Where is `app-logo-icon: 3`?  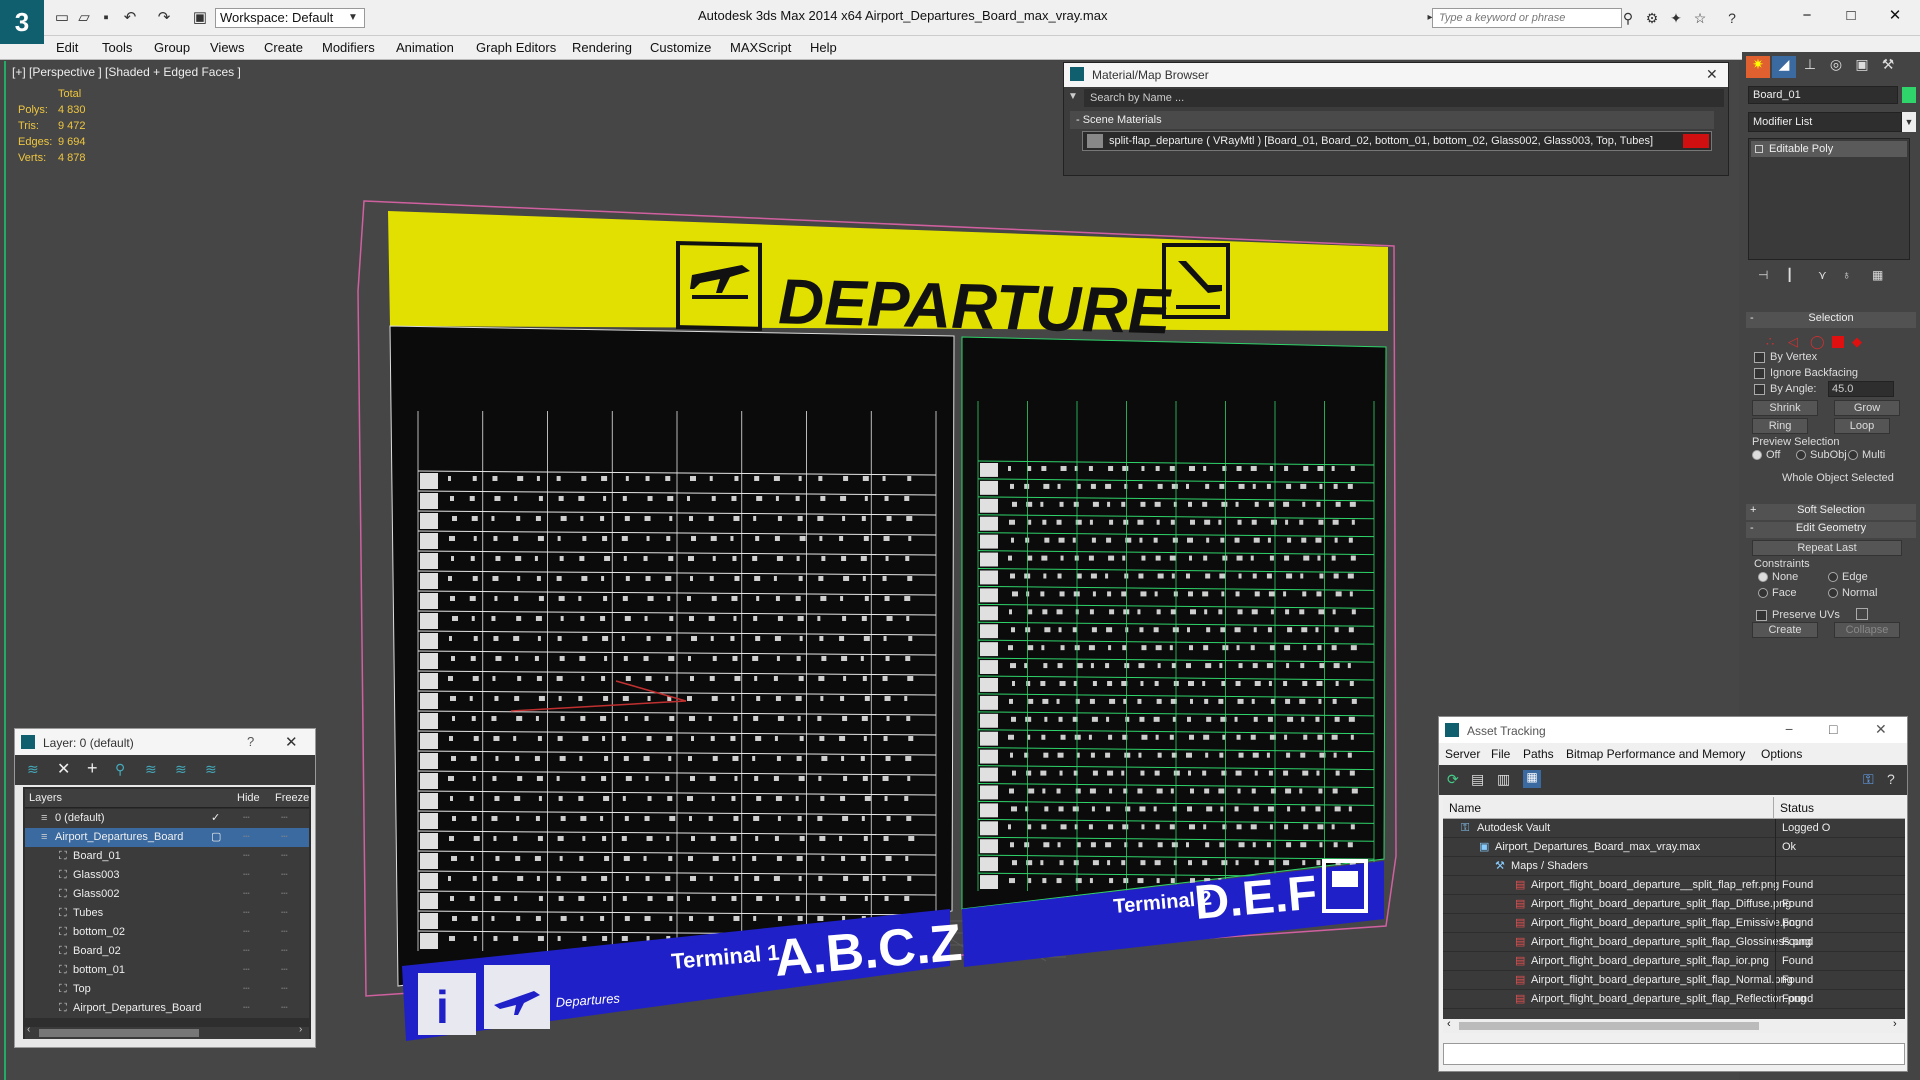 app-logo-icon: 3 is located at coordinates (22, 22).